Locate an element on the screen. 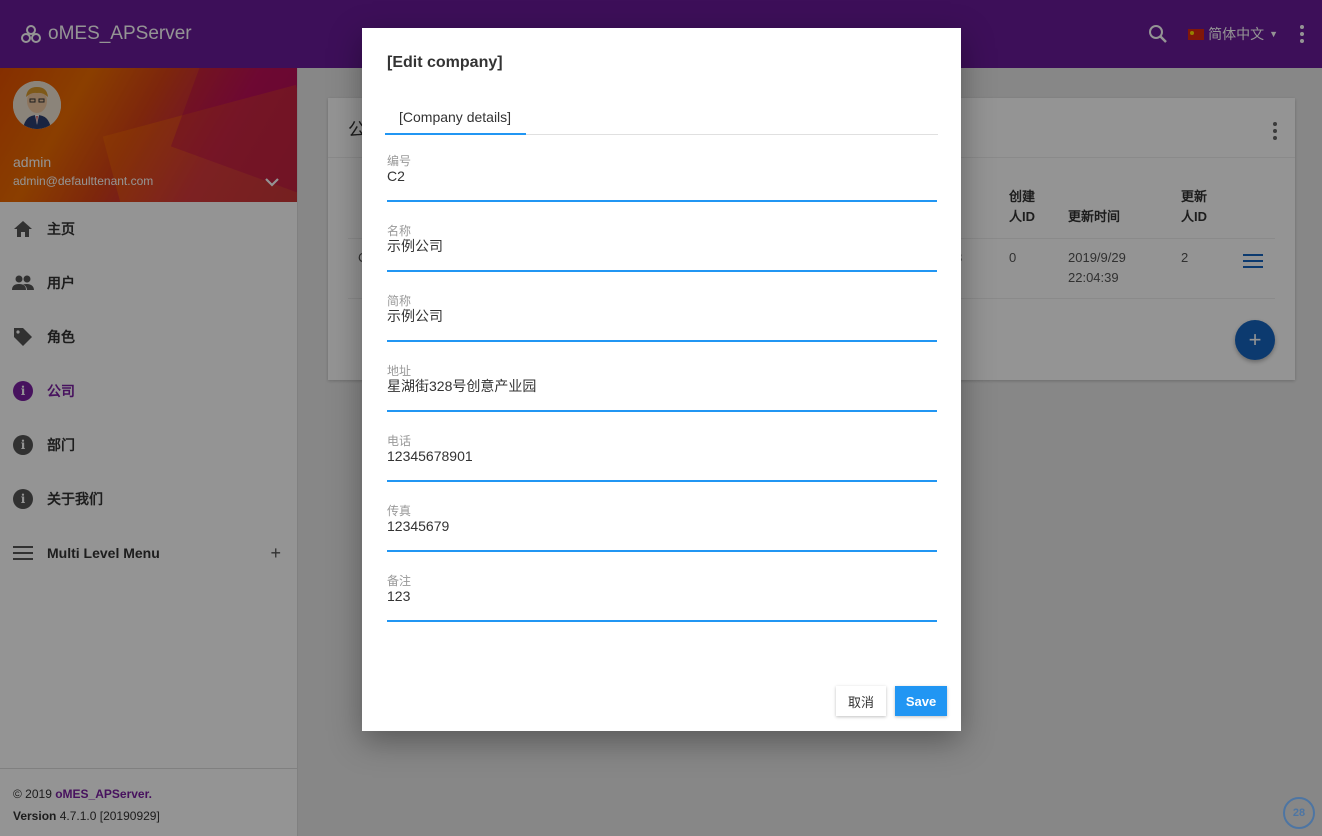  dialog-title: [Edit company] is located at coordinates (445, 62).